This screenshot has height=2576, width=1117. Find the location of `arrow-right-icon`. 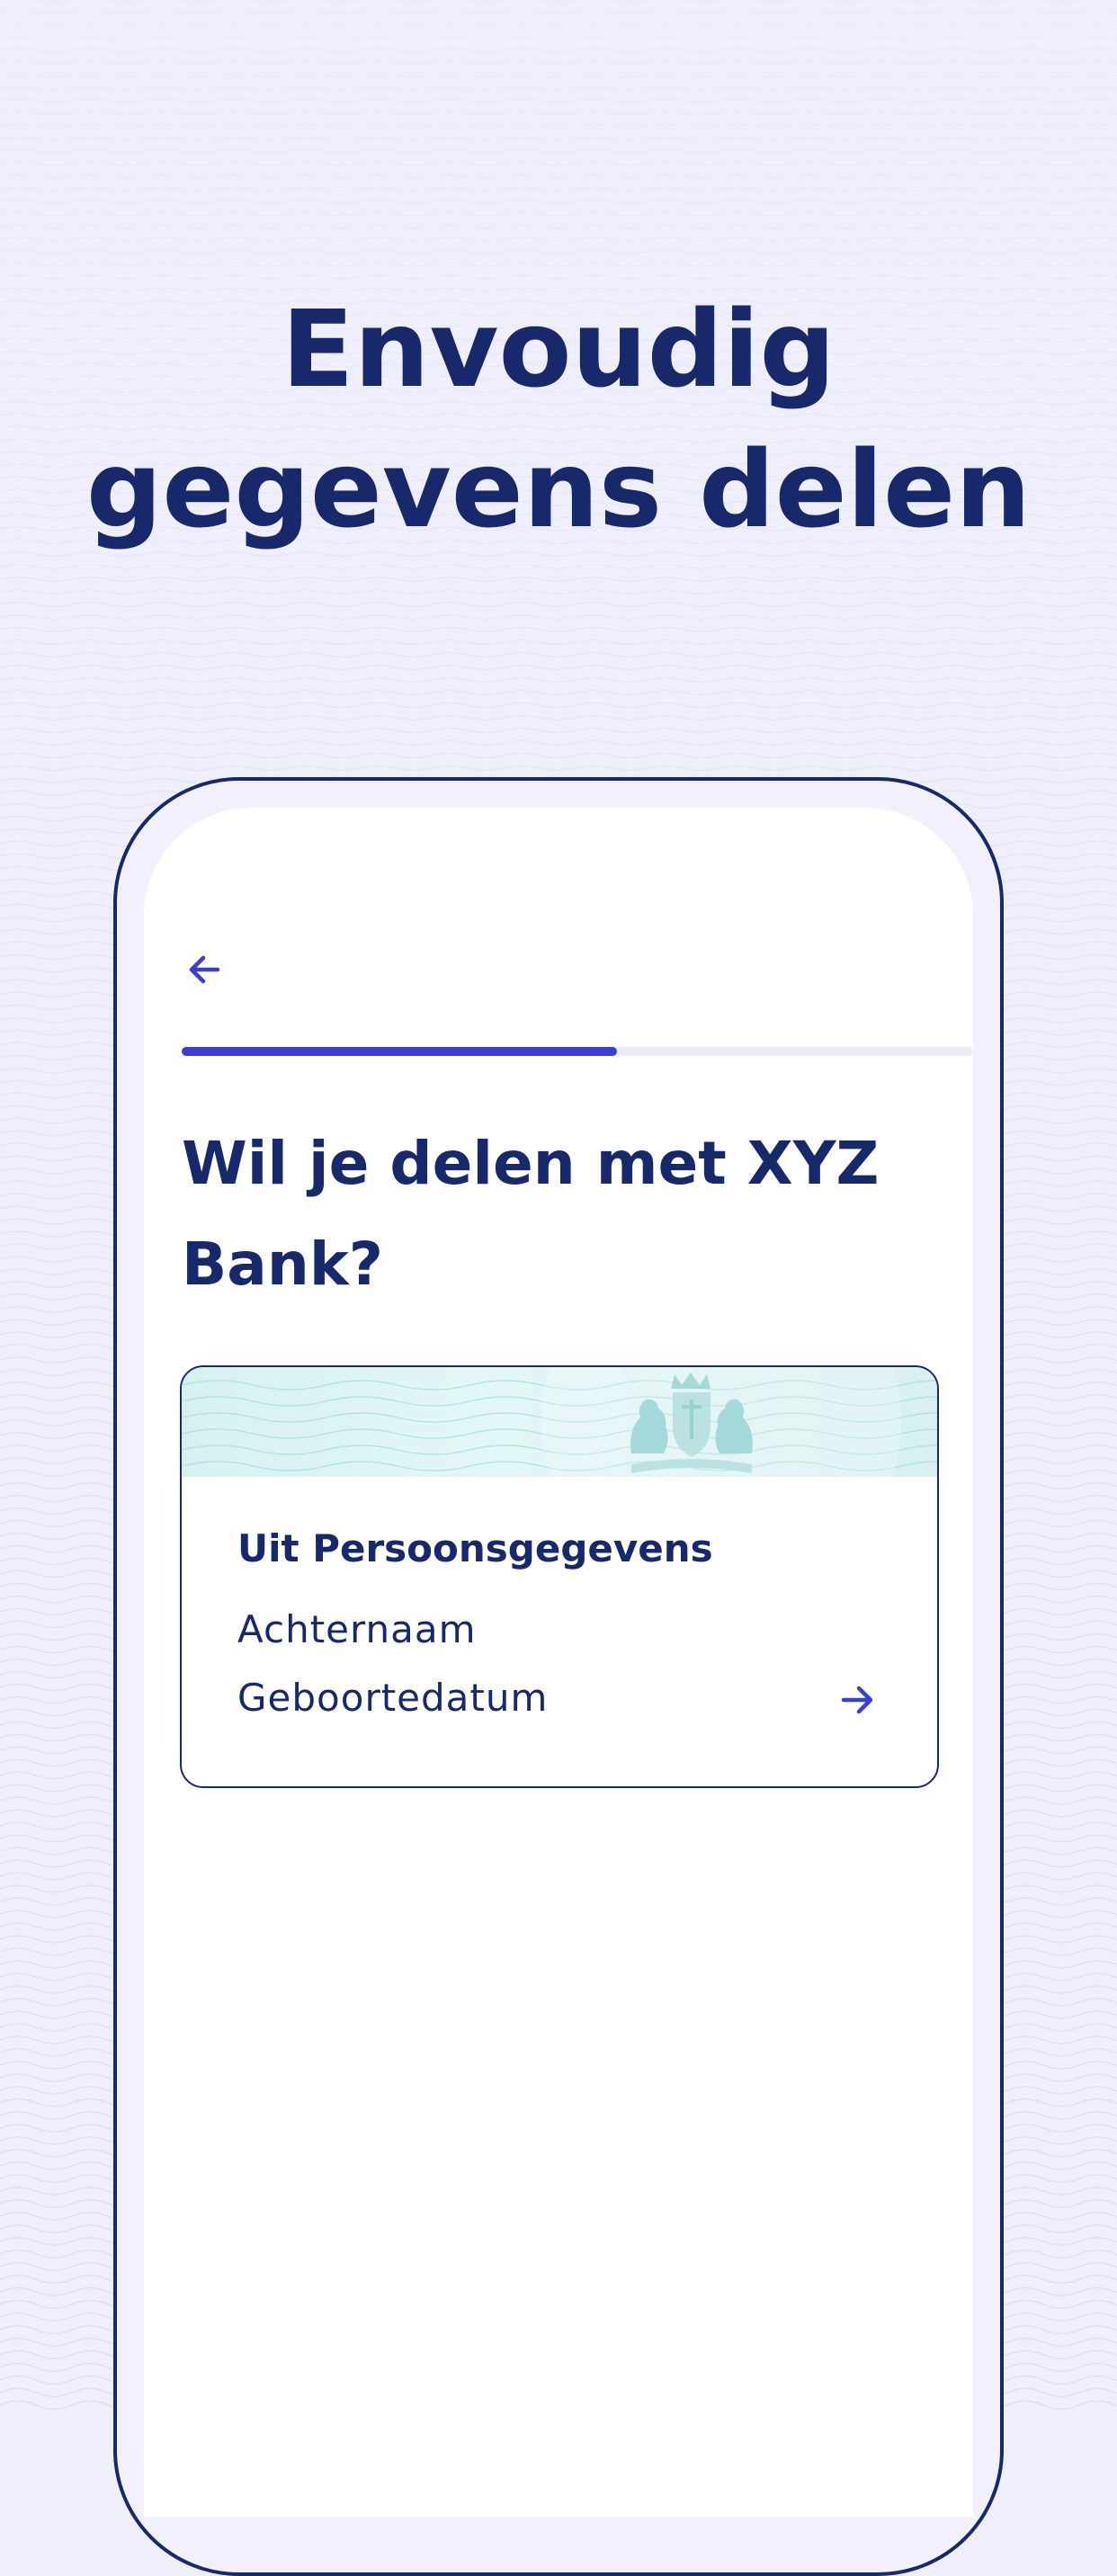

arrow-right-icon is located at coordinates (857, 1700).